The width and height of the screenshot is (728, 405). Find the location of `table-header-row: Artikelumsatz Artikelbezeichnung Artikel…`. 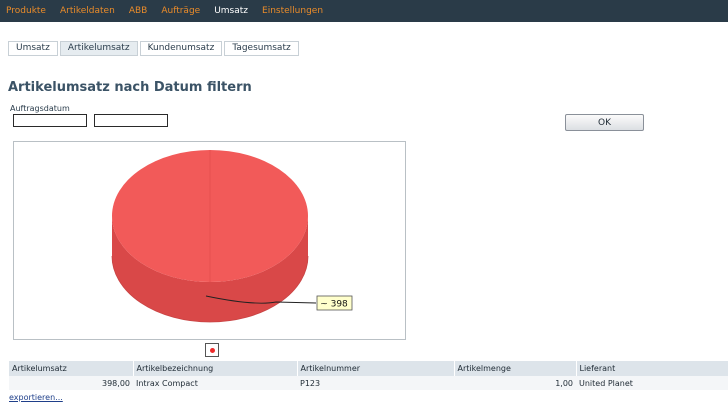

table-header-row: Artikelumsatz Artikelbezeichnung Artikel… is located at coordinates (368, 368).